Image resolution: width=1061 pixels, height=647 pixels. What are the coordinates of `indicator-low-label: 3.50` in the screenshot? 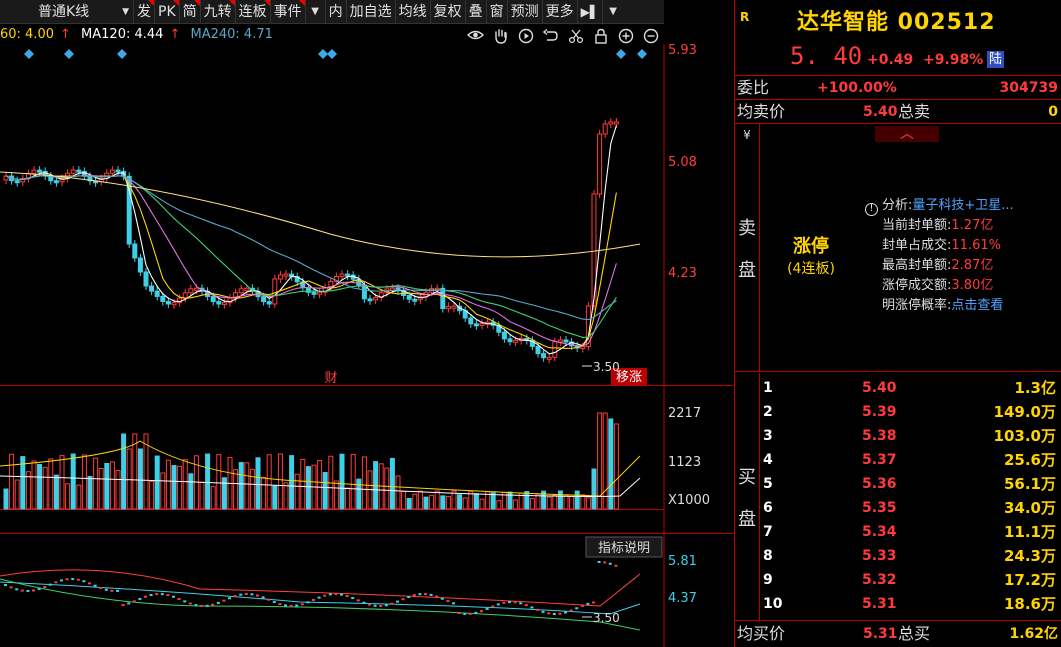 It's located at (606, 618).